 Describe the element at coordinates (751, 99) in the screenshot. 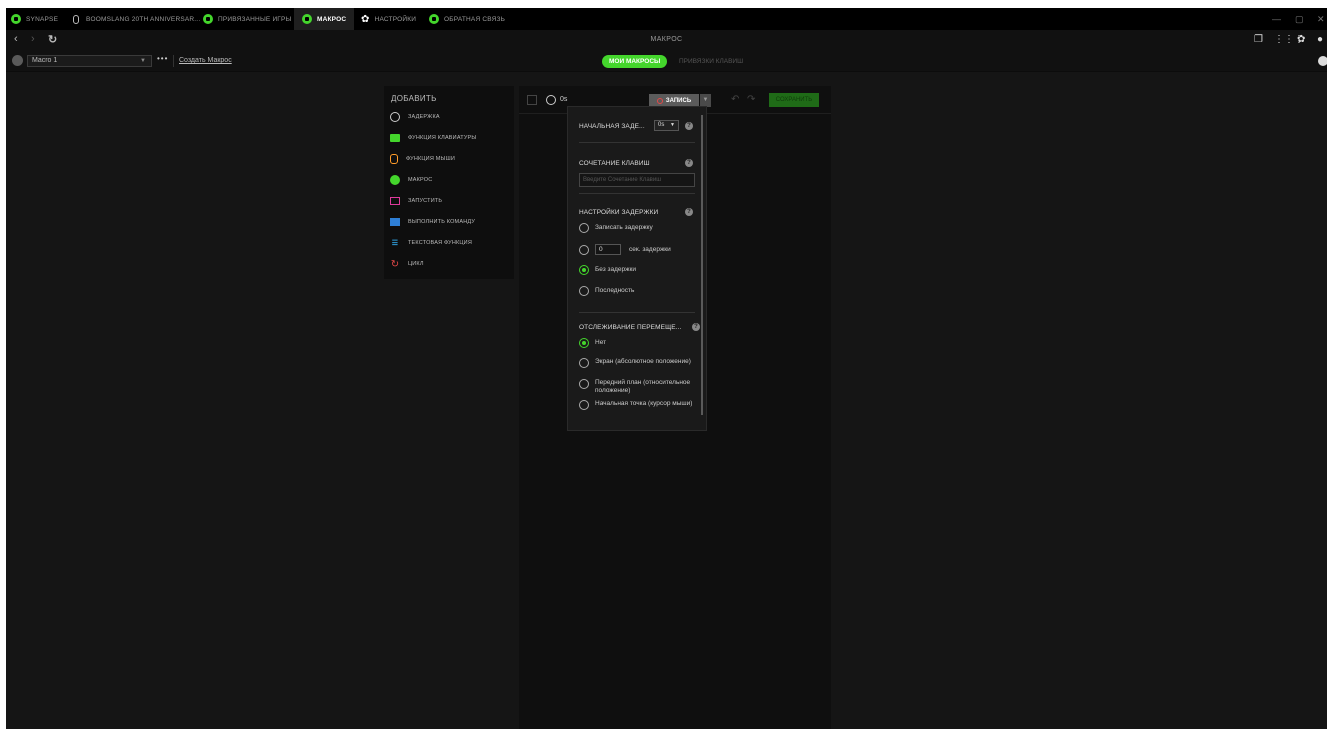

I see `redo-icon: ↷` at that location.